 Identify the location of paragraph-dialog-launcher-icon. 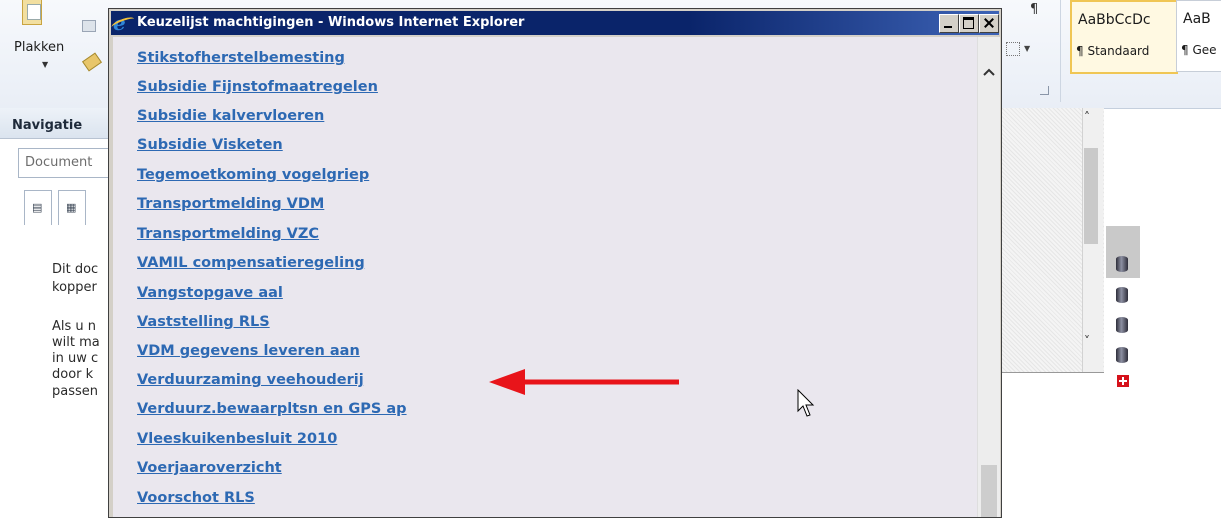
(1044, 90).